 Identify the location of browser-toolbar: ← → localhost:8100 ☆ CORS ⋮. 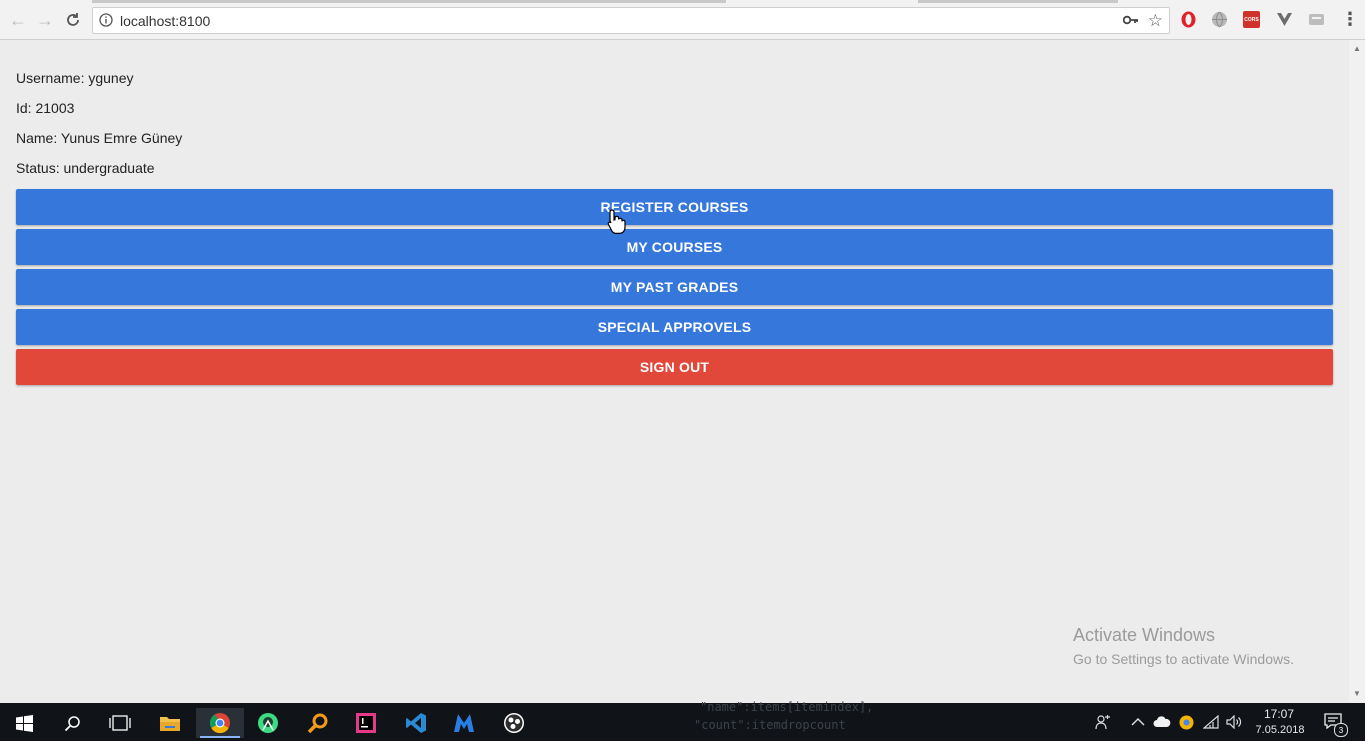
(682, 20).